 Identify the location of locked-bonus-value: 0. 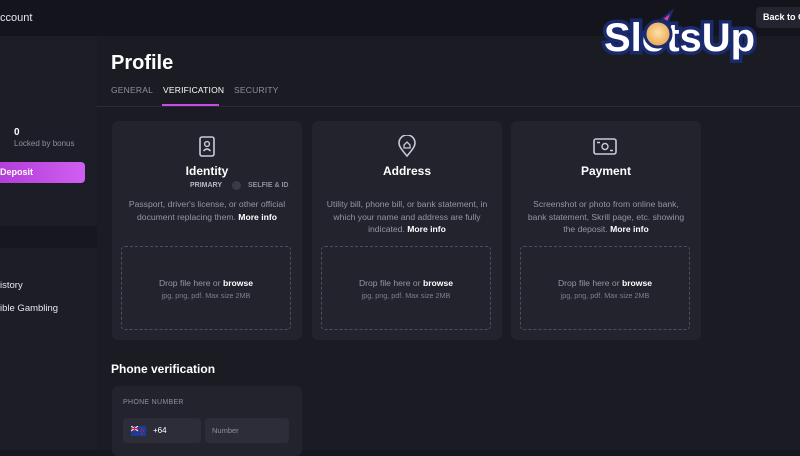
(17, 132).